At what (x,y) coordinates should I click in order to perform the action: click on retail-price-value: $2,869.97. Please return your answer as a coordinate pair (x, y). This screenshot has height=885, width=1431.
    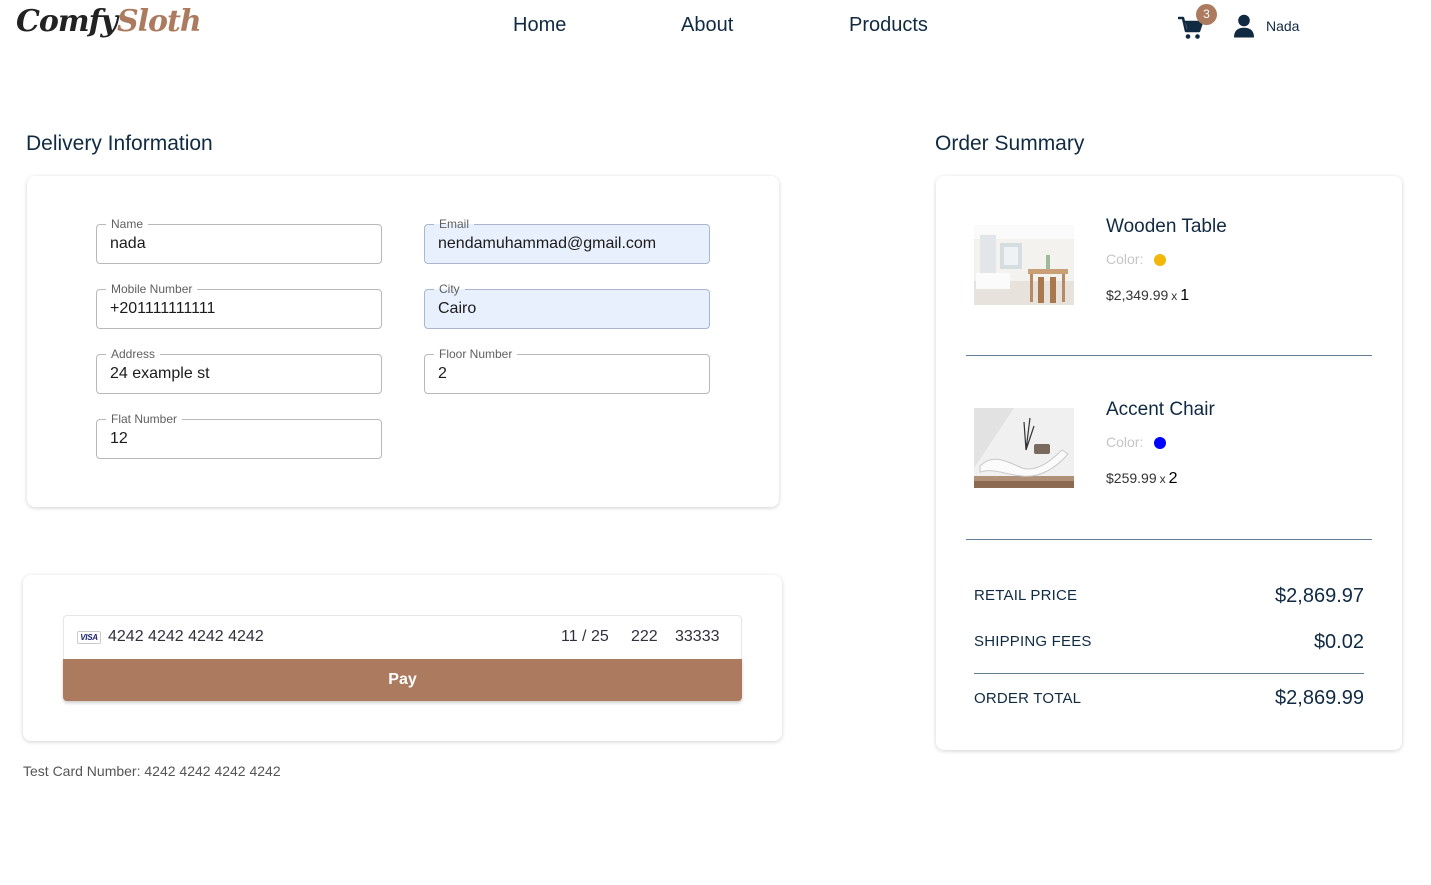
    Looking at the image, I should click on (1319, 596).